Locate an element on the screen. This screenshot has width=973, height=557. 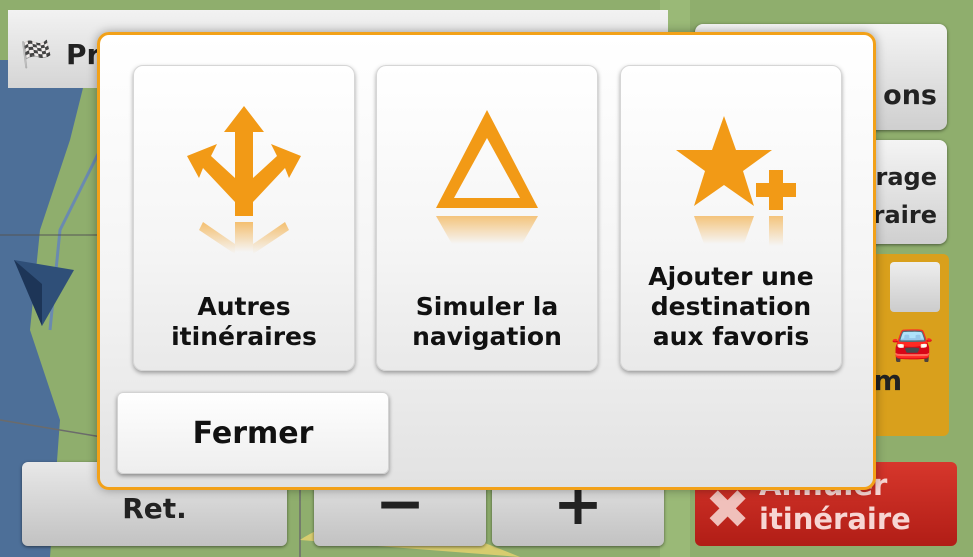
current-position-arrow-icon is located at coordinates (48, 291).